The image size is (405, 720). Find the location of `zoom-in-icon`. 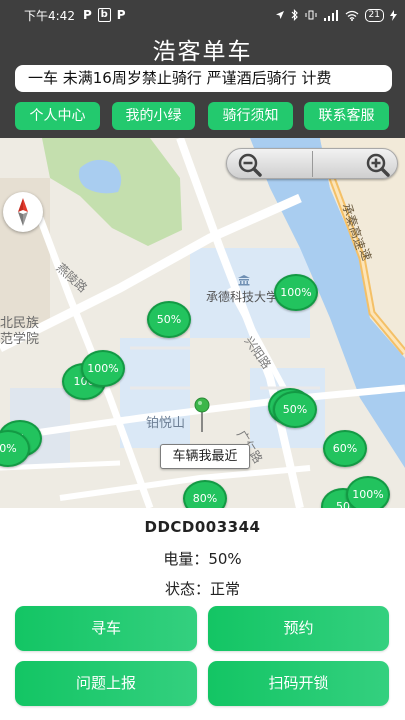

zoom-in-icon is located at coordinates (378, 165).